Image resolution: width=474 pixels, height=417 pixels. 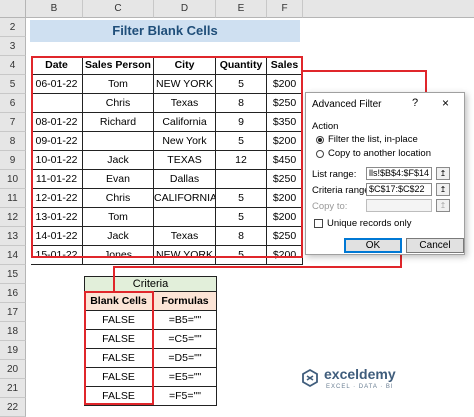 I want to click on option-copy-label: Copy to another location, so click(x=379, y=153).